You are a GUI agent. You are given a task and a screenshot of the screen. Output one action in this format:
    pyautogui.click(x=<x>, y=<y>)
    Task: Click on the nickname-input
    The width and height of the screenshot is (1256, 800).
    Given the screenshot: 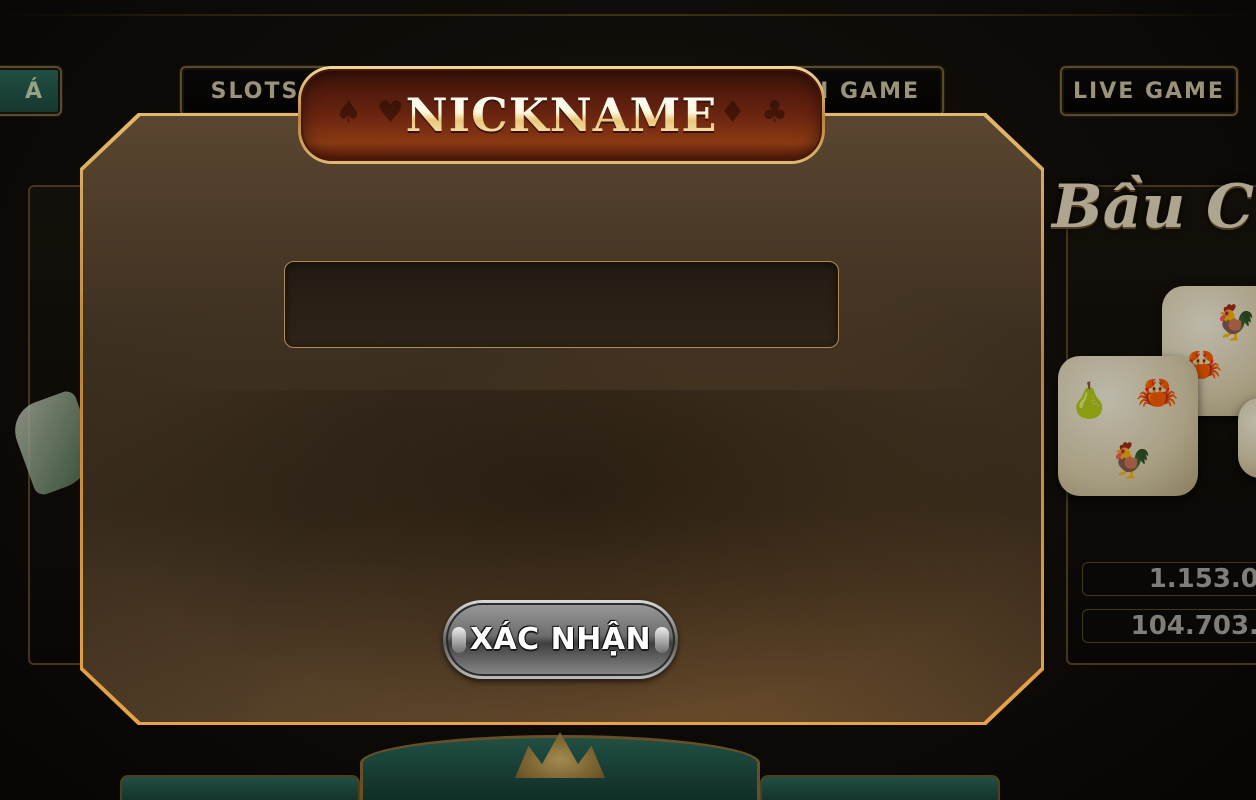 What is the action you would take?
    pyautogui.click(x=561, y=304)
    